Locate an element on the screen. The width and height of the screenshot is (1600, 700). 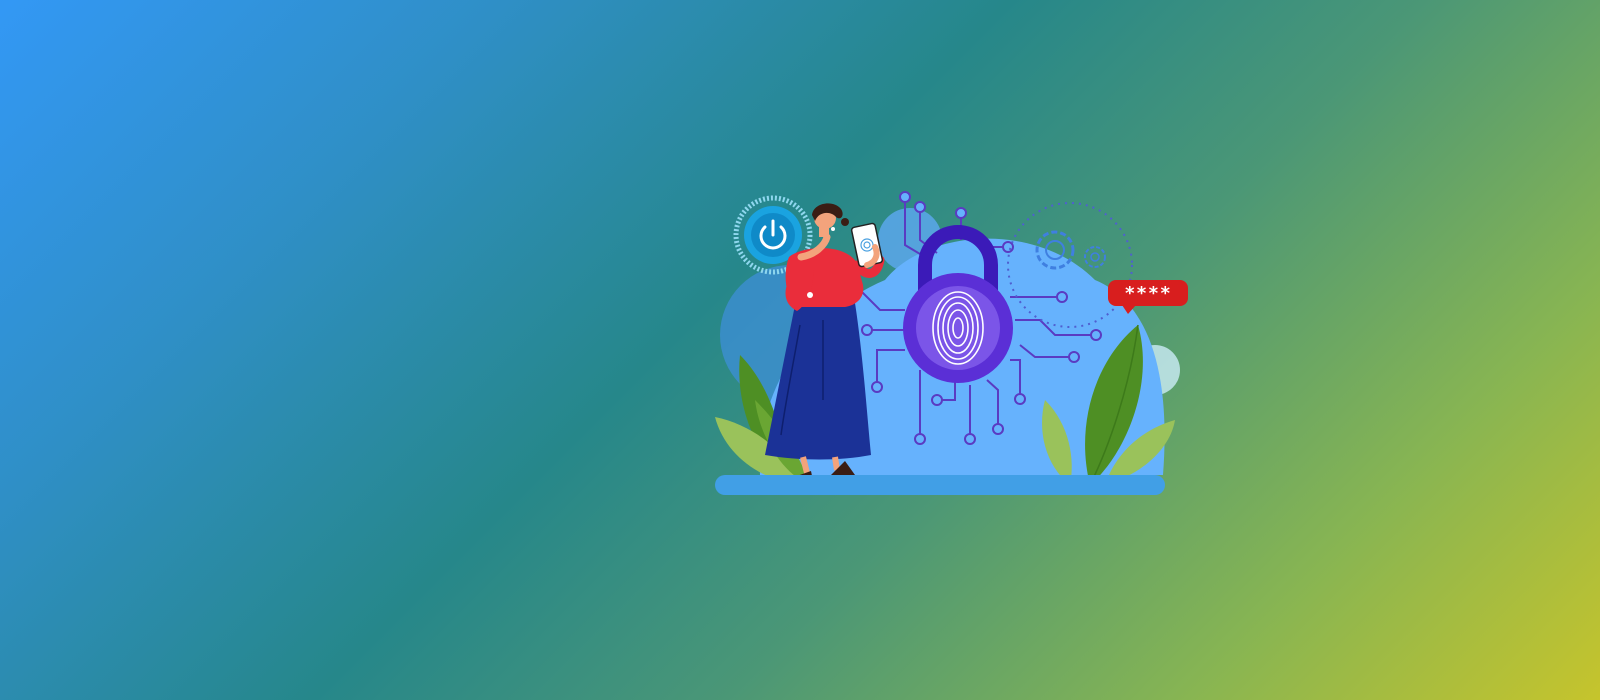
smartphone-icon is located at coordinates (867, 245).